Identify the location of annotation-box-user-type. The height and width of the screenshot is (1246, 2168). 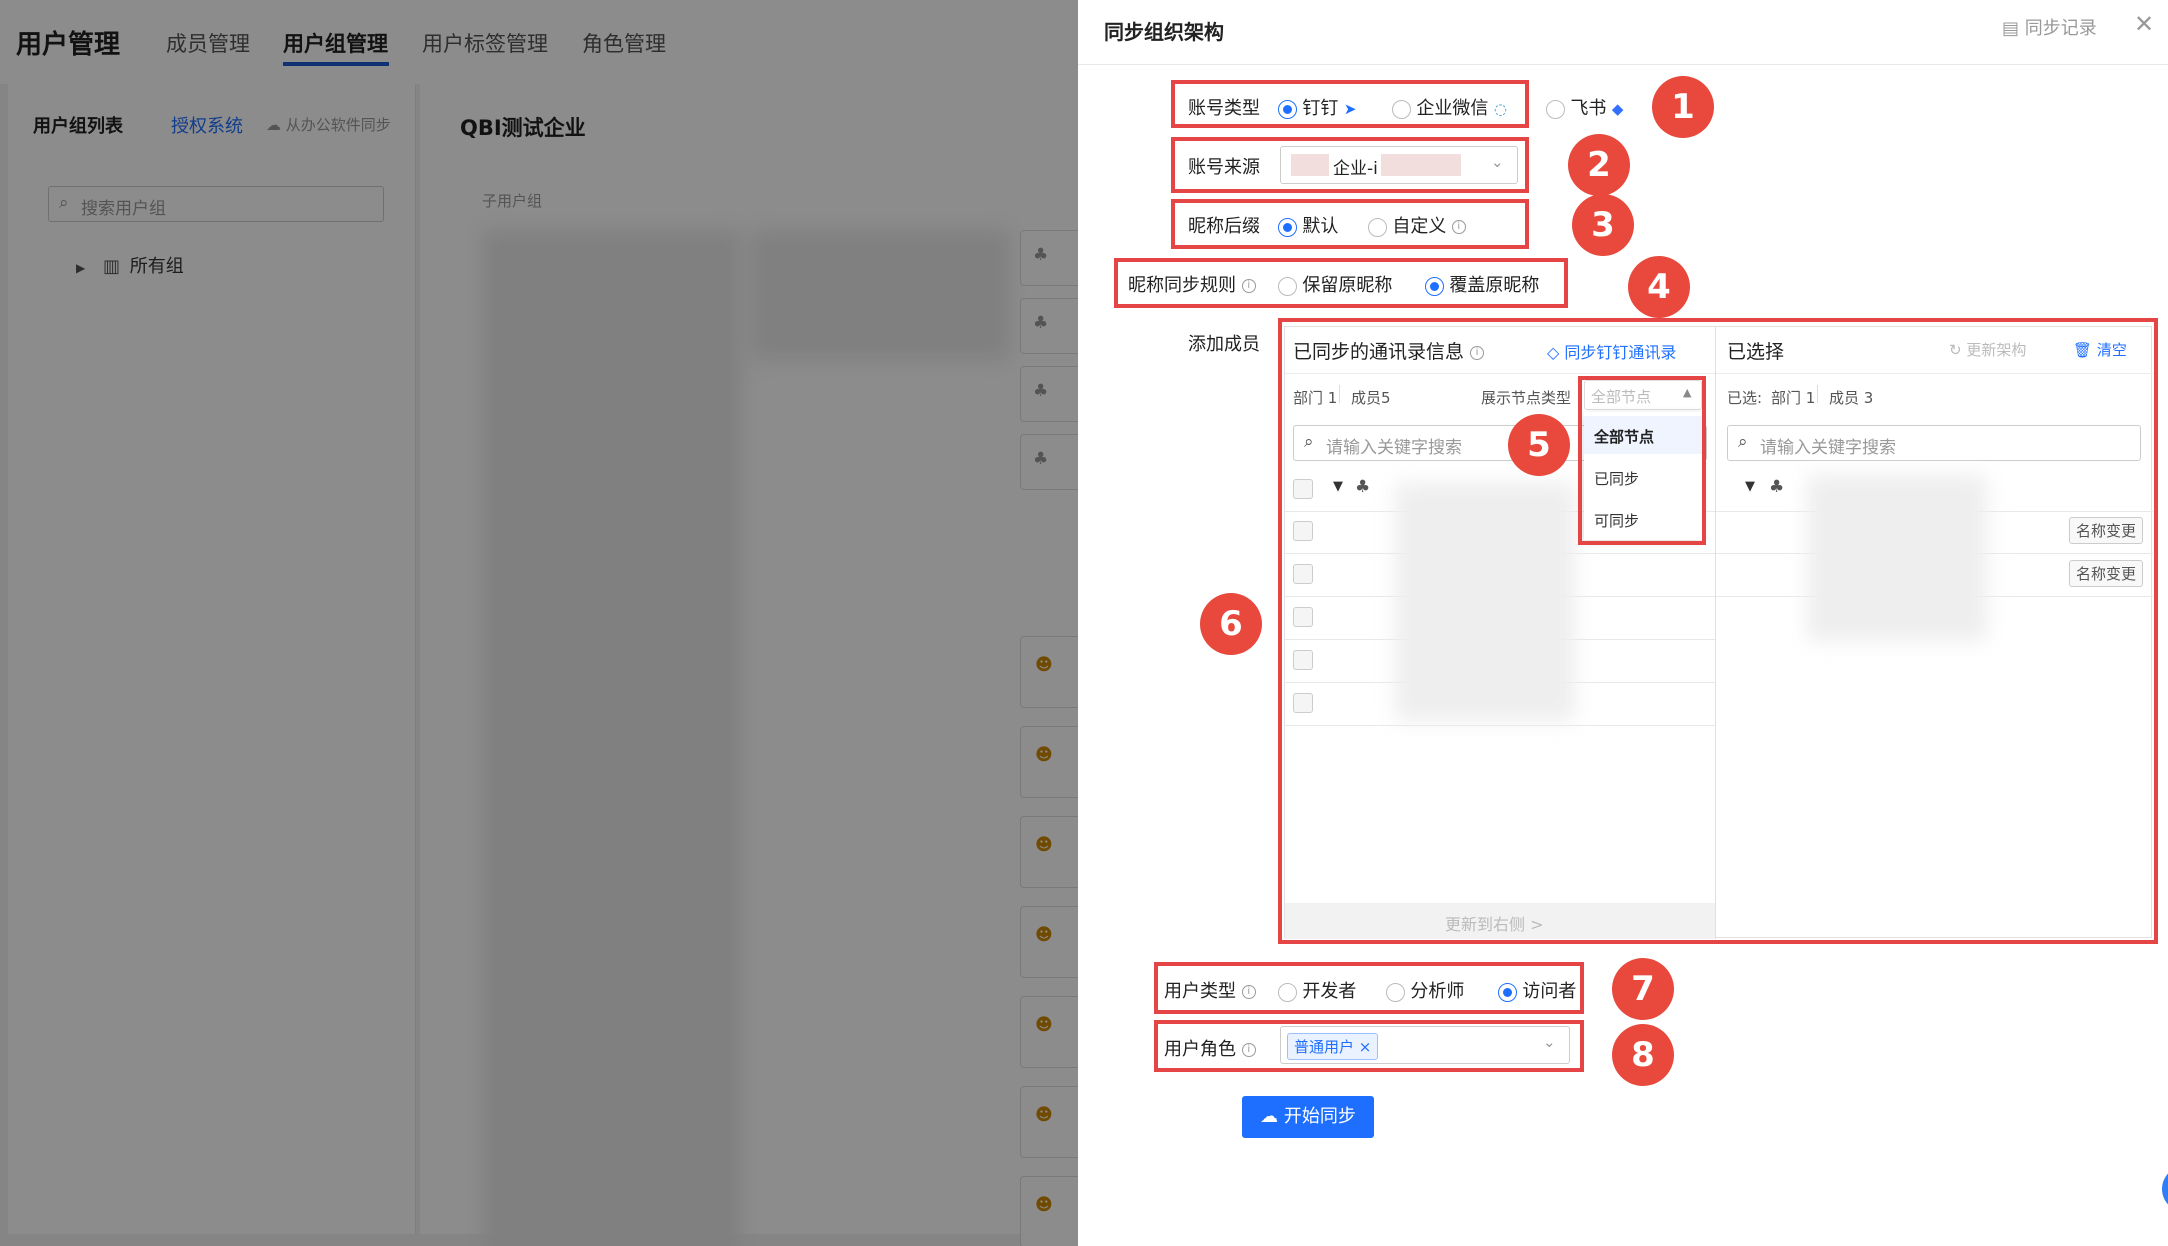
(1369, 988).